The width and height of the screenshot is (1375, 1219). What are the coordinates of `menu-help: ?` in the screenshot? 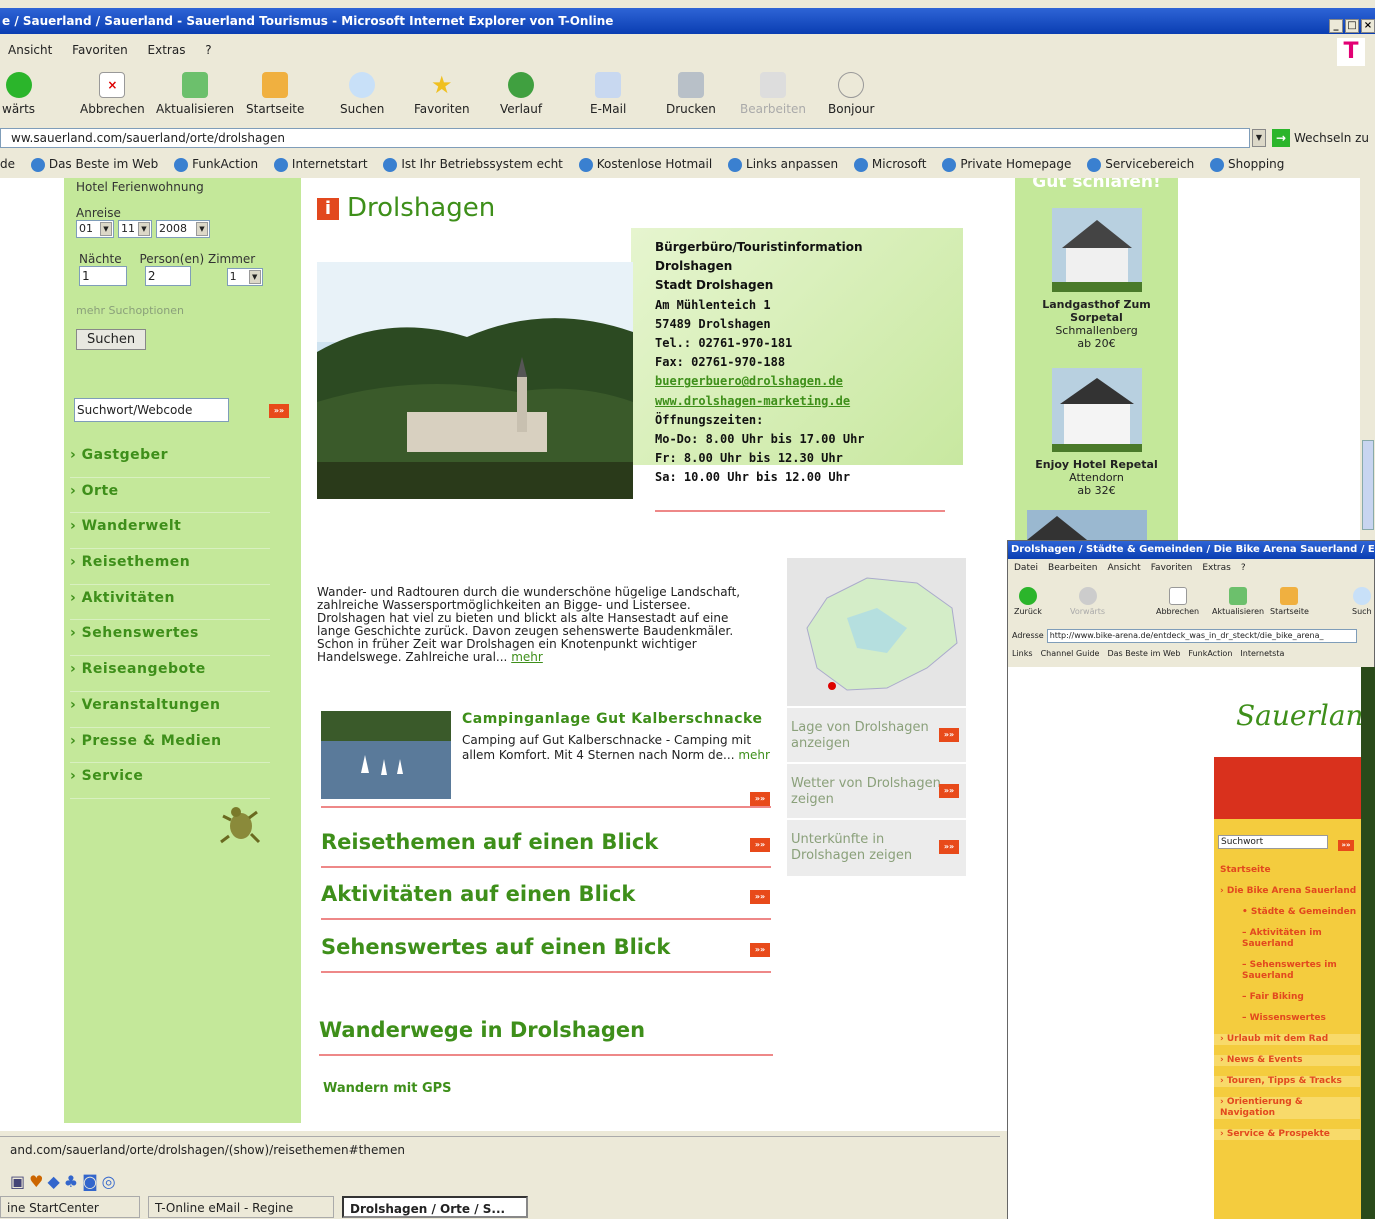 It's located at (208, 50).